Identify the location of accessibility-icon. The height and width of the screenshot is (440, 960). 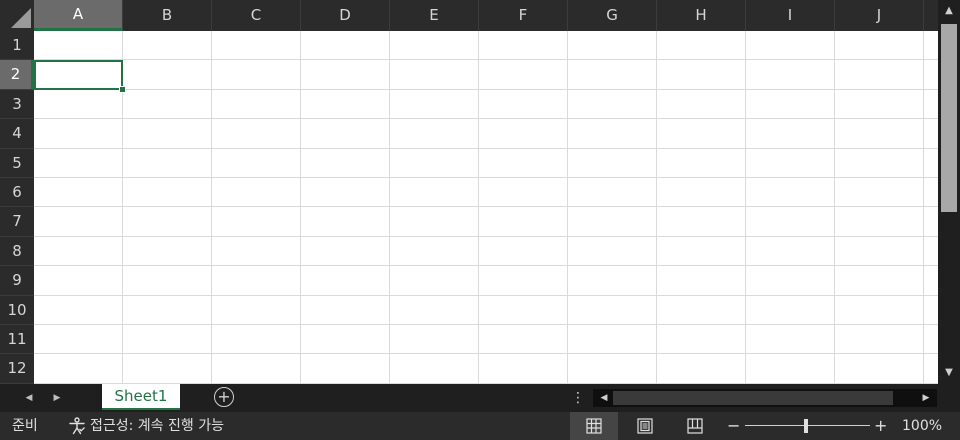
(77, 426).